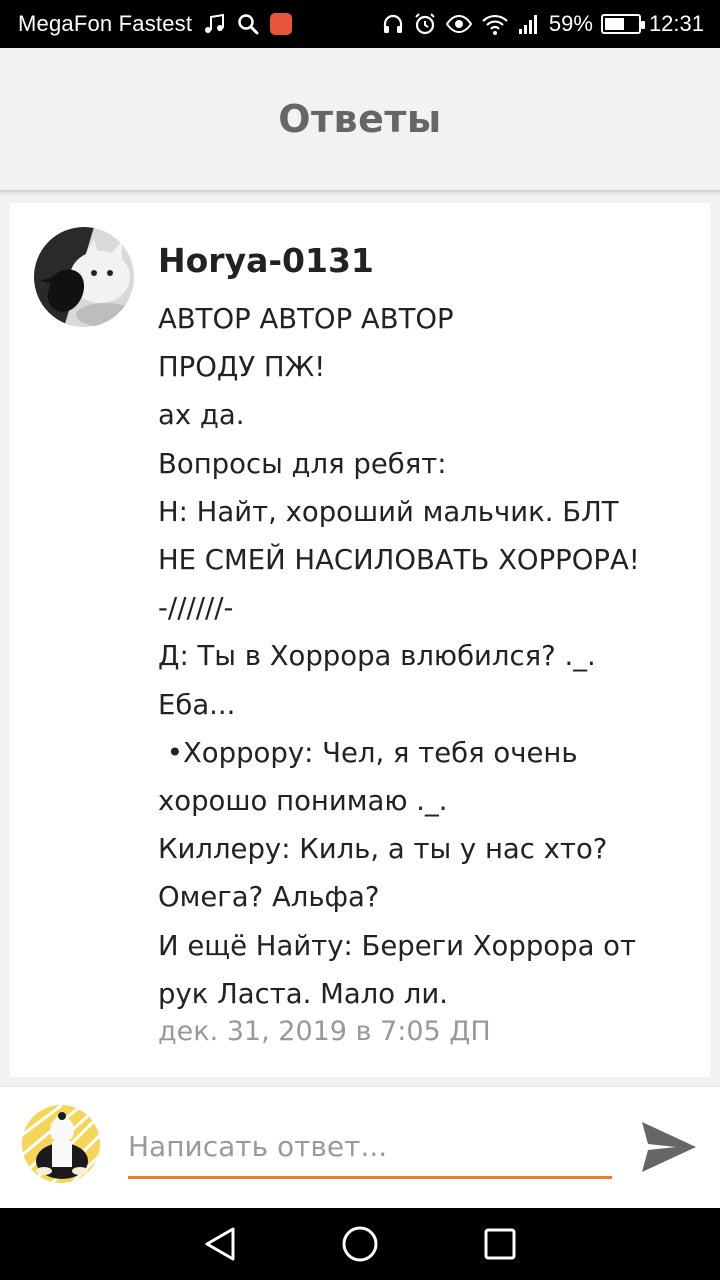 This screenshot has height=1280, width=720. I want to click on nav-bar, so click(360, 1244).